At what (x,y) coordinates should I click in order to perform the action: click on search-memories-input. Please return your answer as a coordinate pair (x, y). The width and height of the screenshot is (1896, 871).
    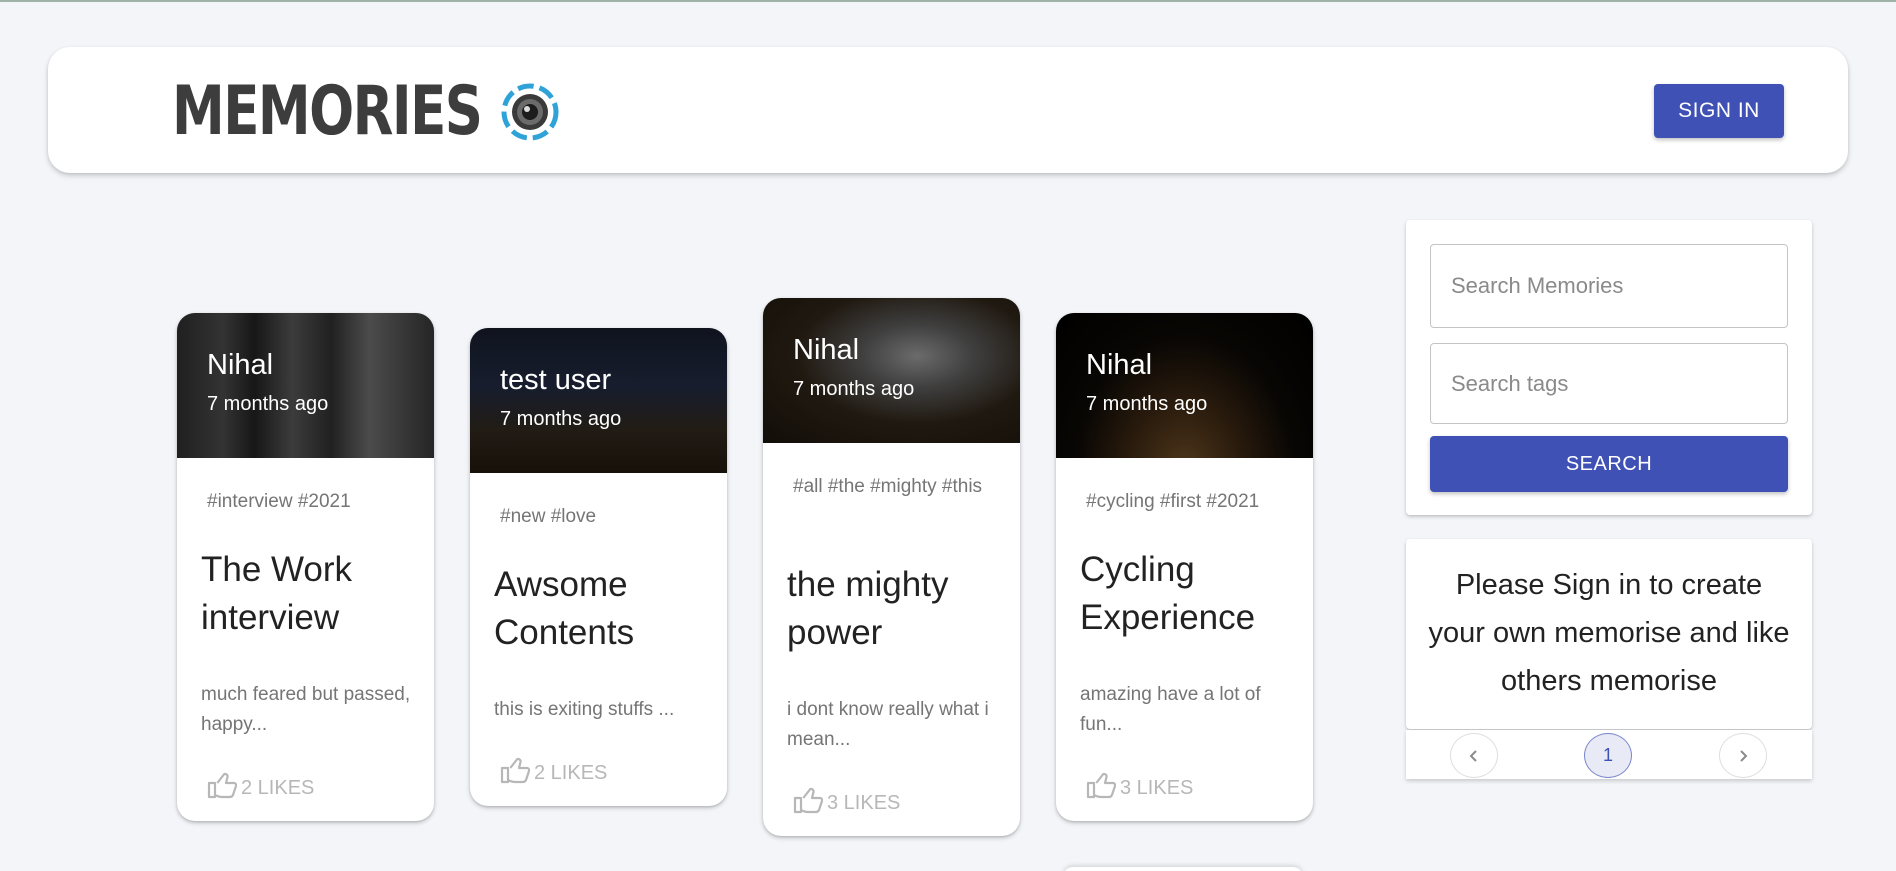
    Looking at the image, I should click on (1609, 286).